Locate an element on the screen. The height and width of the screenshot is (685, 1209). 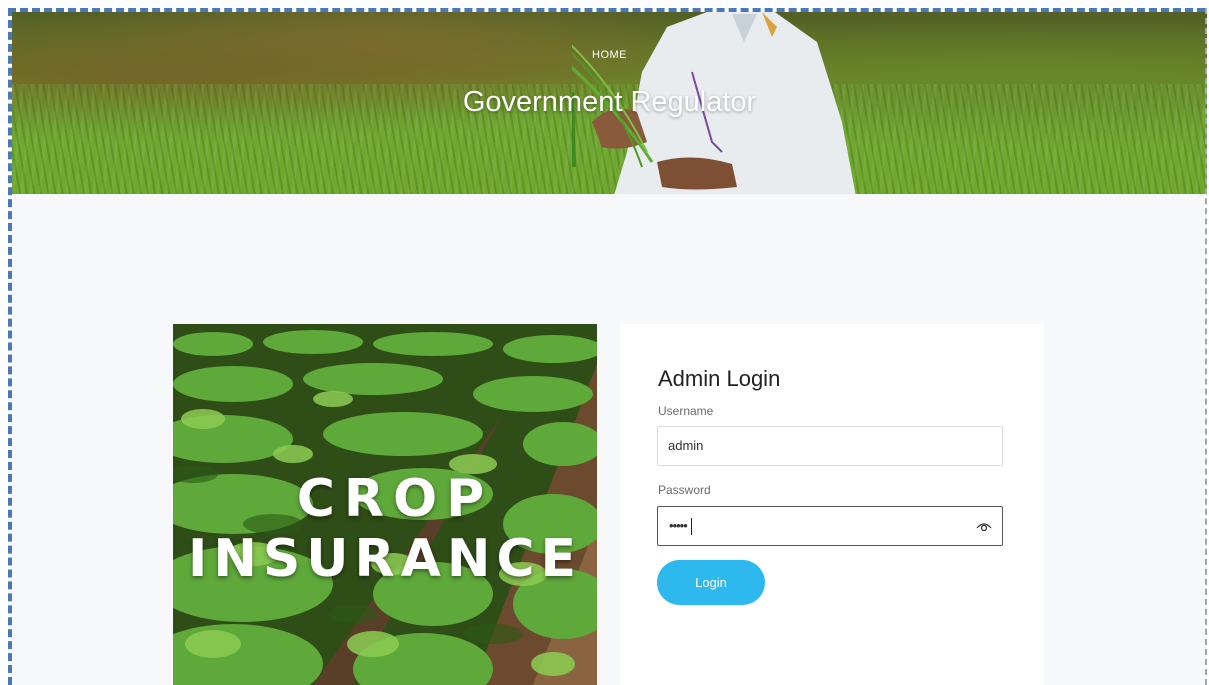
login-button: Login is located at coordinates (711, 582).